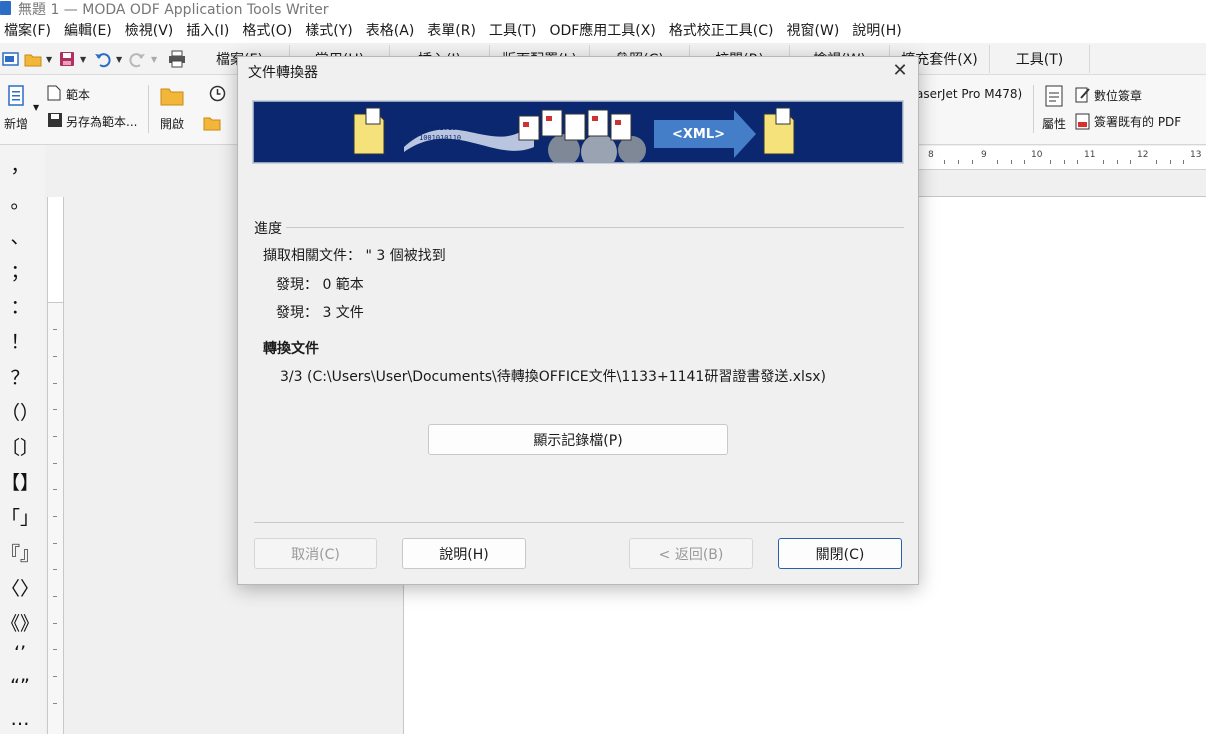 This screenshot has height=734, width=1206. I want to click on punct-white-corner-brackets: 『』, so click(20, 552).